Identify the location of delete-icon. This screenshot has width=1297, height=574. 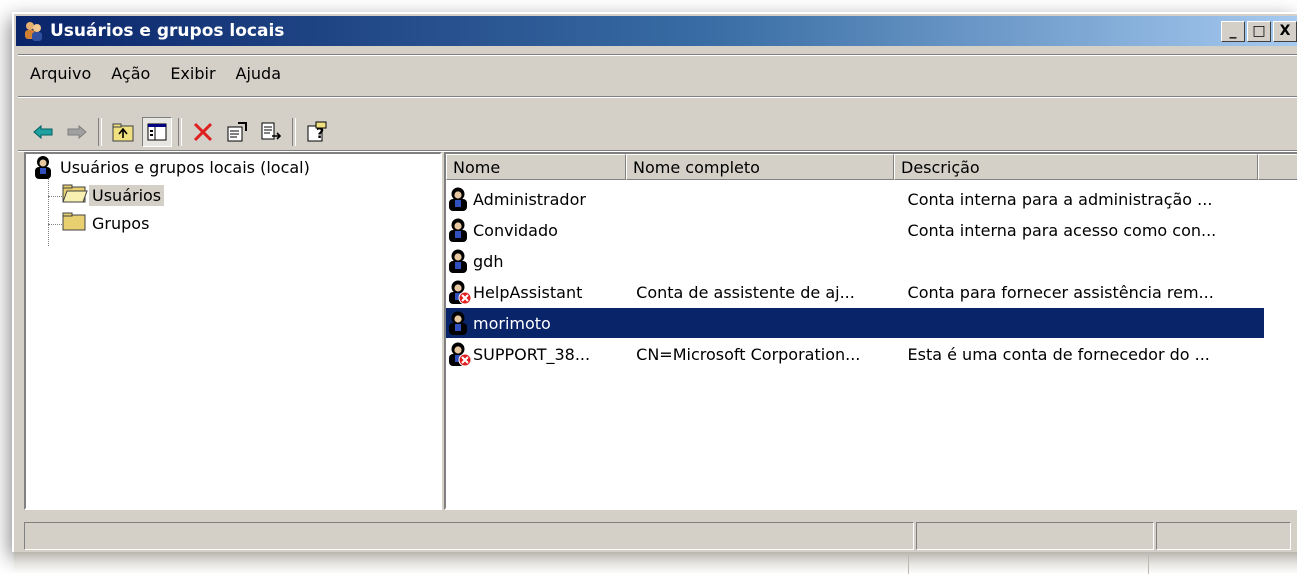
(203, 132).